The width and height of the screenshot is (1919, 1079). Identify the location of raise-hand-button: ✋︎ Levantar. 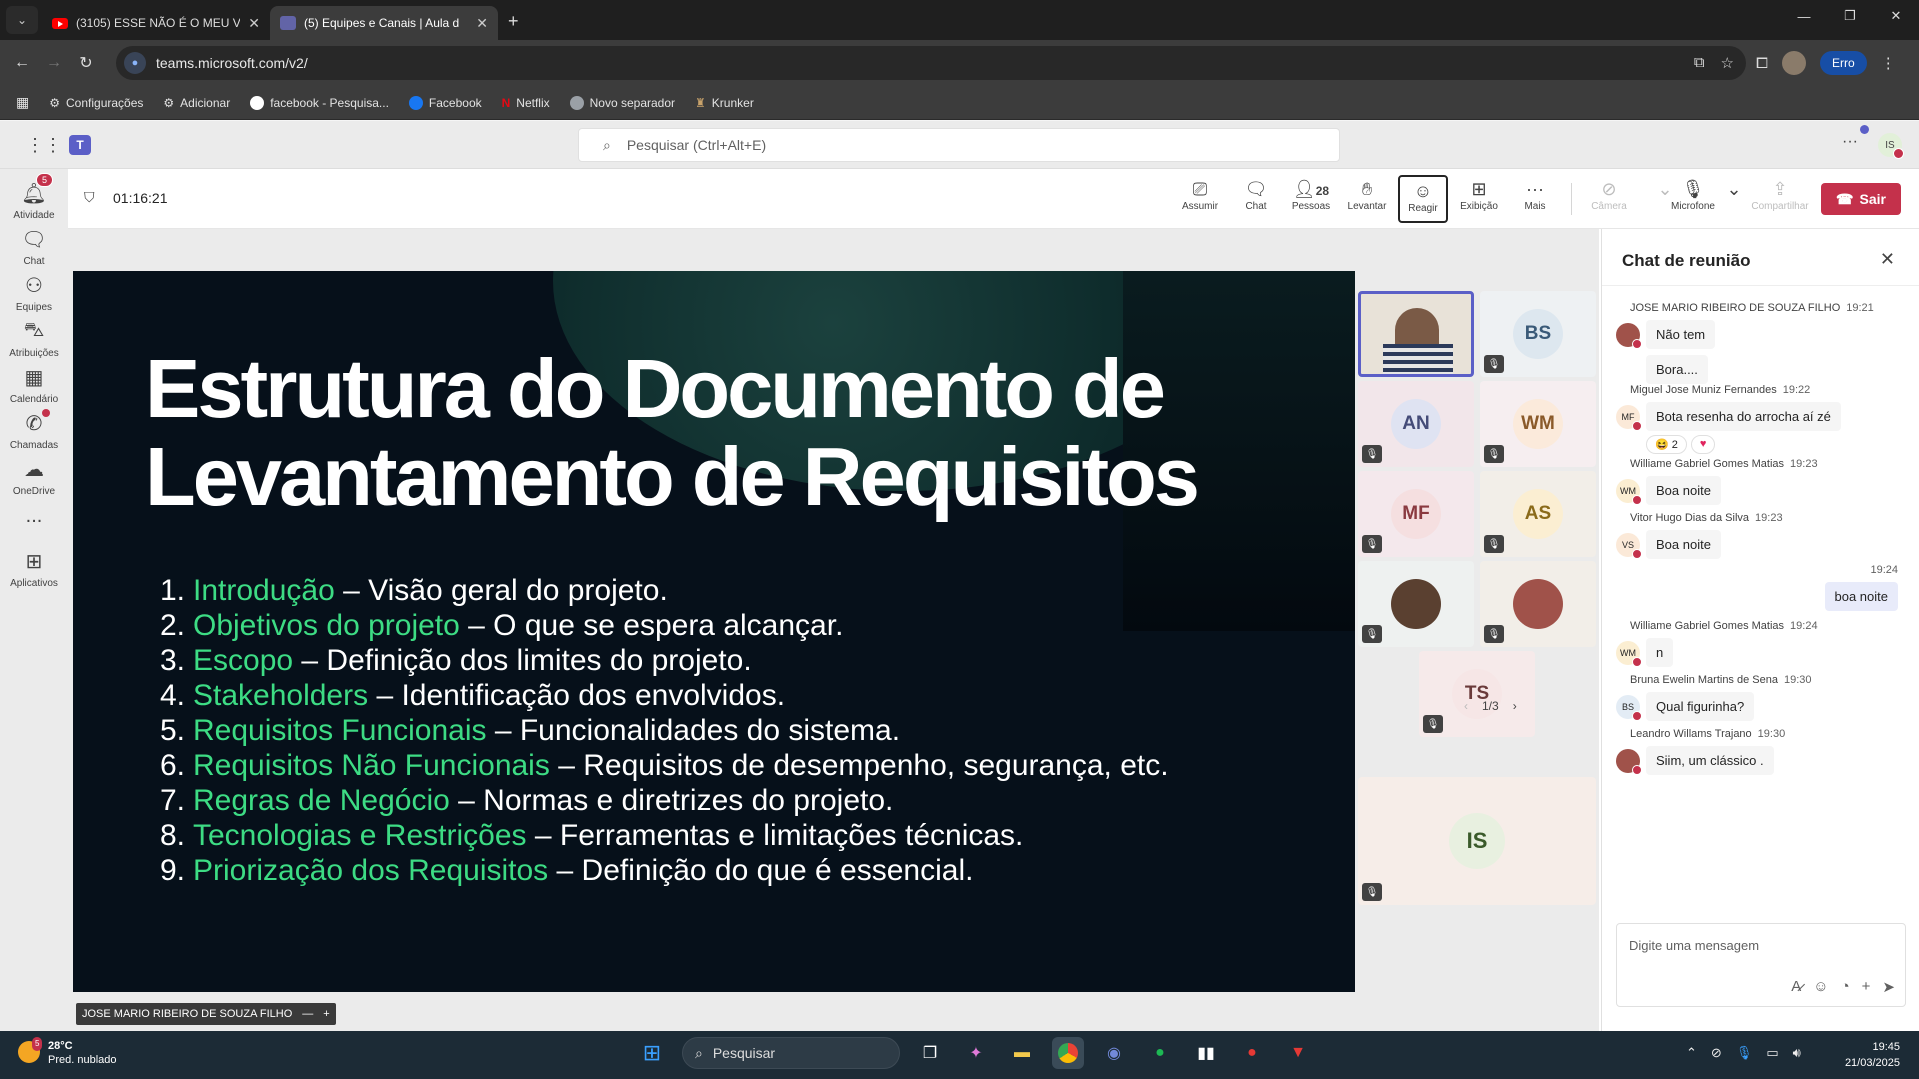
(1367, 194).